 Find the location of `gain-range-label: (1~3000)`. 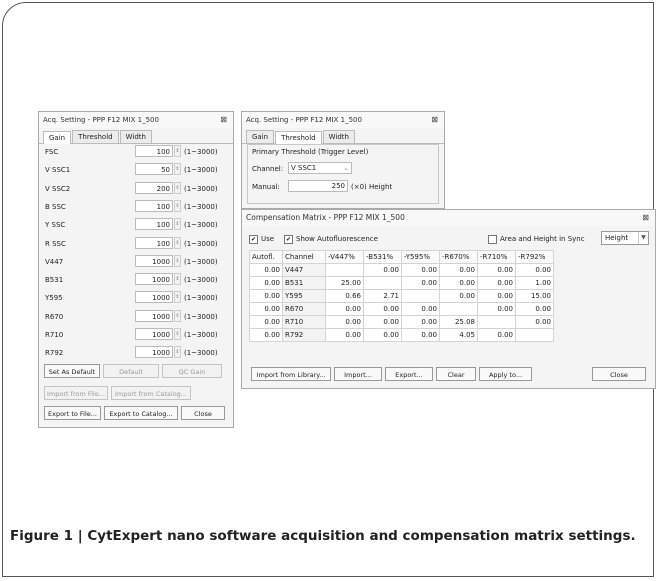

gain-range-label: (1~3000) is located at coordinates (201, 206).